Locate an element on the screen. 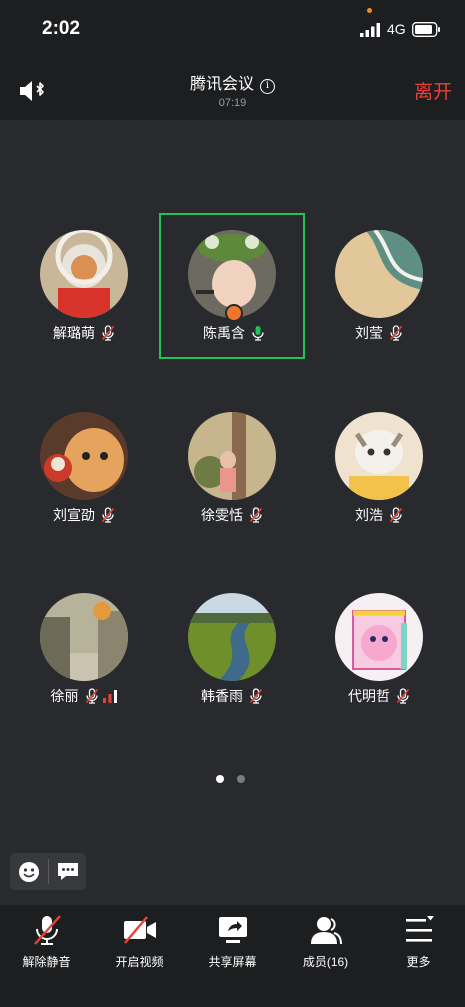 This screenshot has width=465, height=1007. participant-tile: 徐雯恬 is located at coordinates (232, 468).